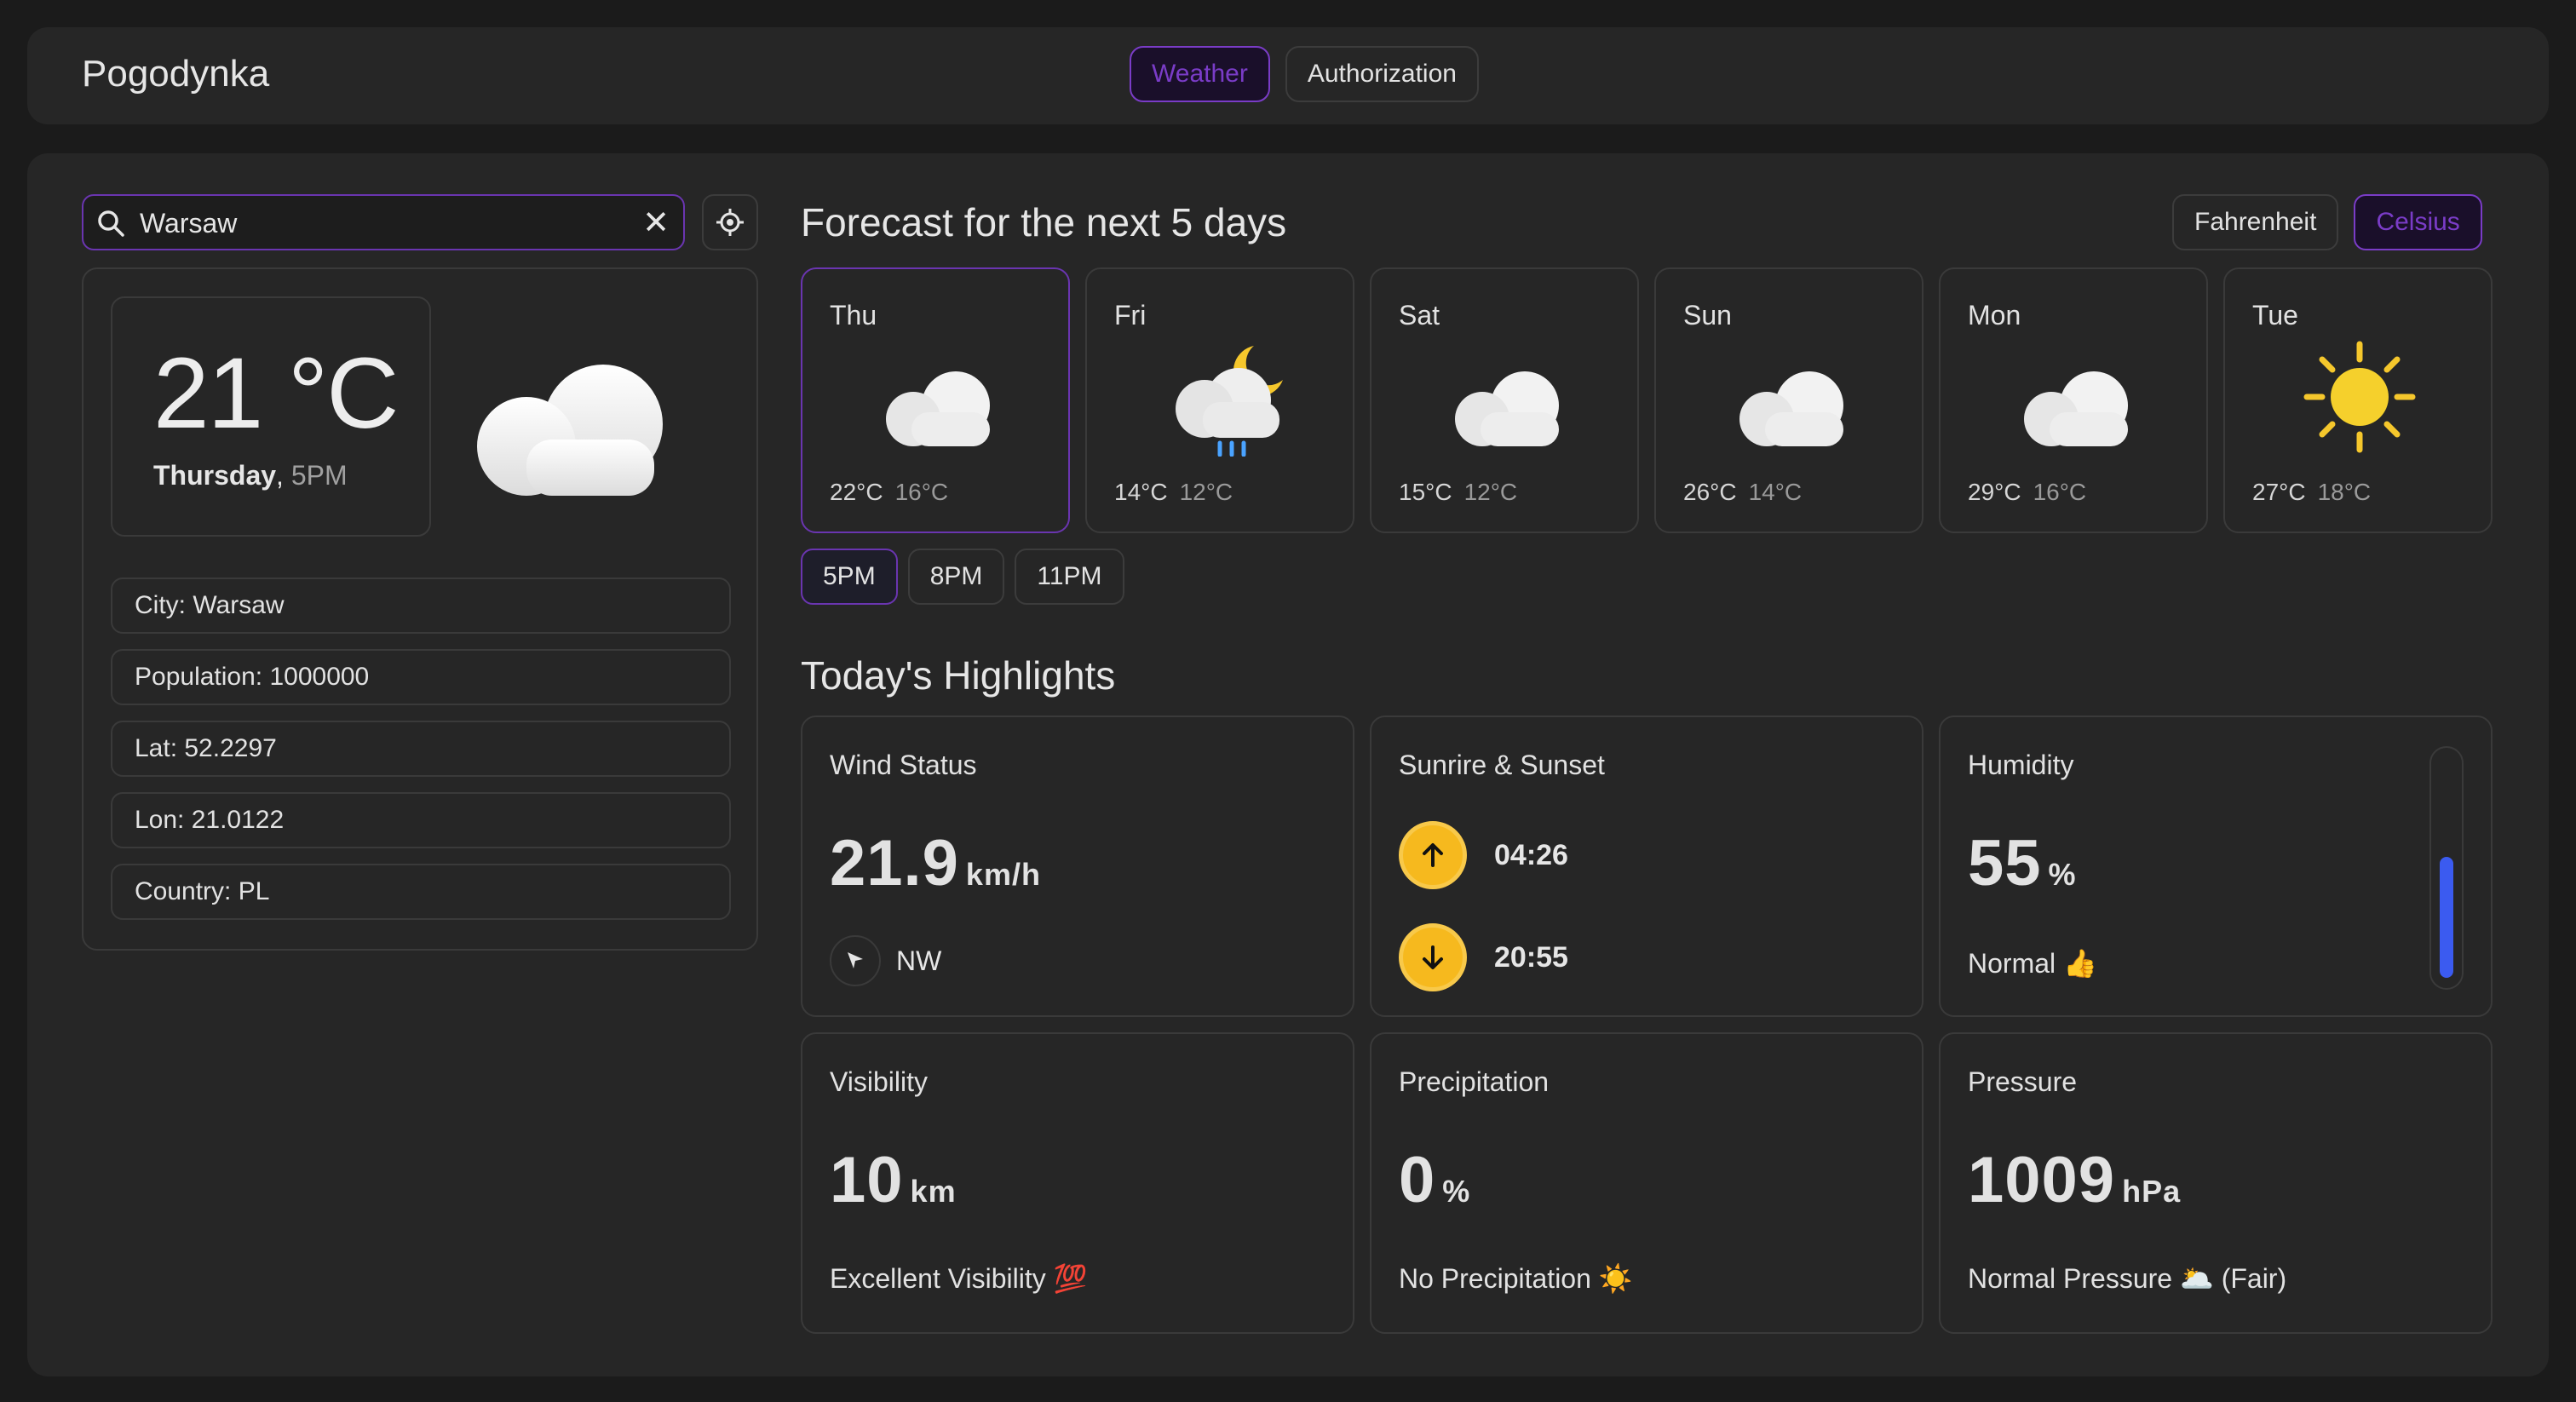  Describe the element at coordinates (383, 222) in the screenshot. I see `city-search-input: Warsaw ✕` at that location.